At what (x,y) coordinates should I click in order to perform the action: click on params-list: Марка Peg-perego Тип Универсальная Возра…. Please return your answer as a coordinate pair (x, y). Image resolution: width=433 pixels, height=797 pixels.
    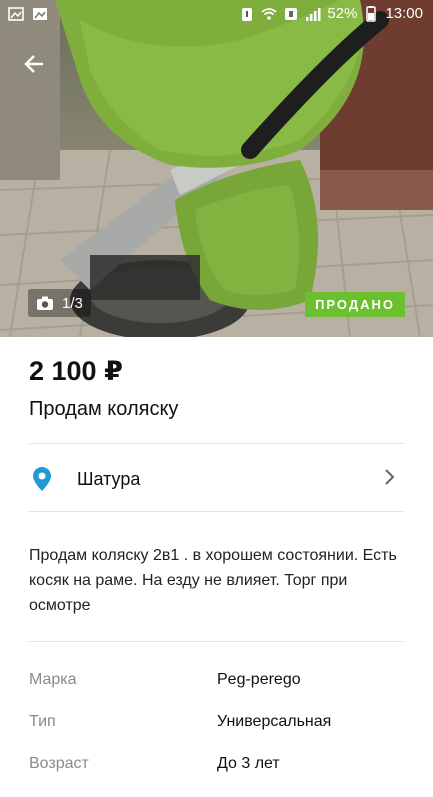
    Looking at the image, I should click on (219, 734).